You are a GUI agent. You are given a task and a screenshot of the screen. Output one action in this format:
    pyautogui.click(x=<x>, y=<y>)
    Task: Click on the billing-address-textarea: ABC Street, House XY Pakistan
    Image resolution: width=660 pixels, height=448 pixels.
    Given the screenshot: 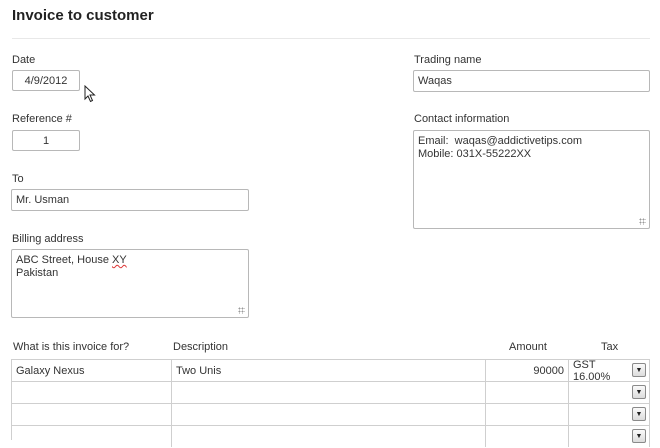 What is the action you would take?
    pyautogui.click(x=130, y=283)
    